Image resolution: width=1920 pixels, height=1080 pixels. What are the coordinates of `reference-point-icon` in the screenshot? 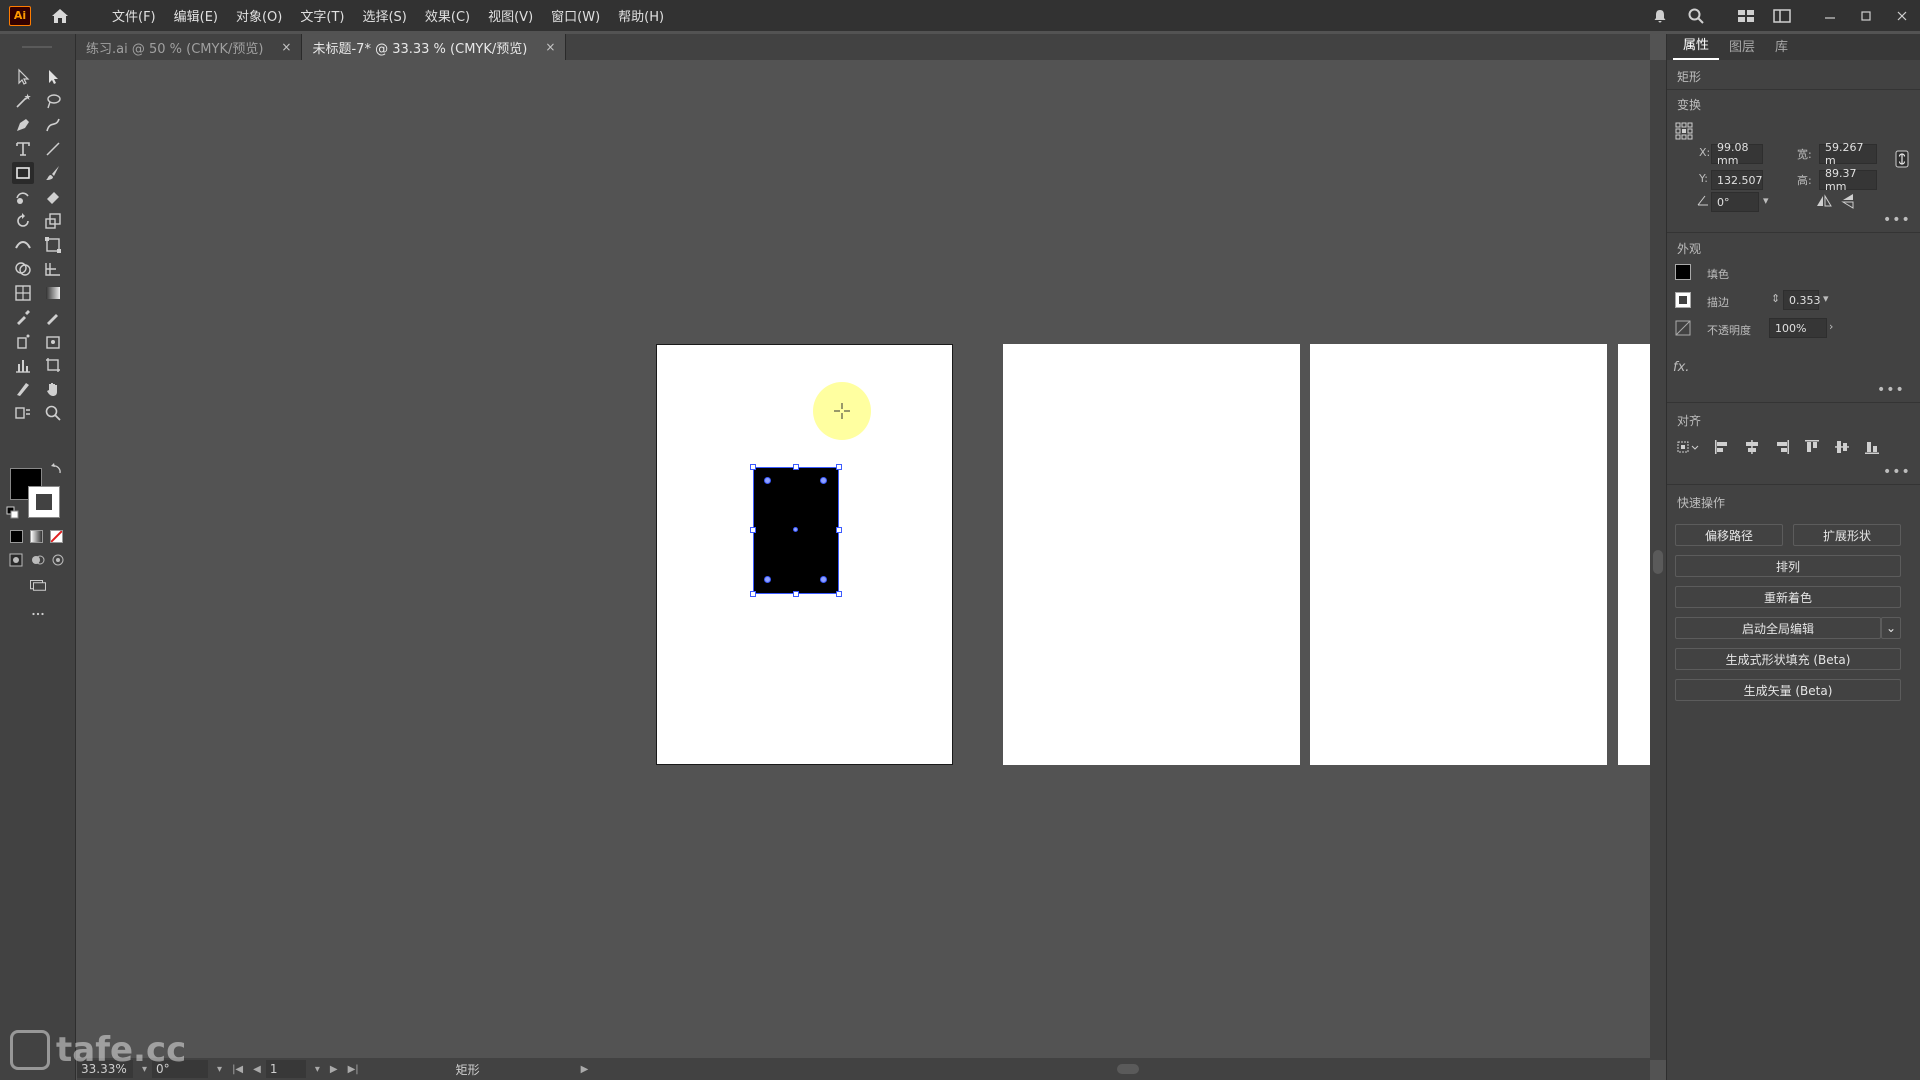 It's located at (1684, 131).